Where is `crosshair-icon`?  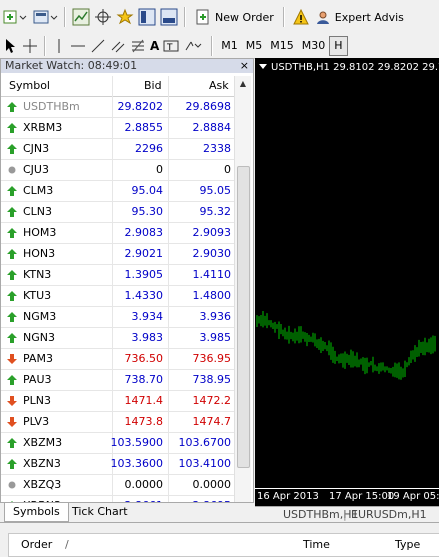
crosshair-icon is located at coordinates (103, 17).